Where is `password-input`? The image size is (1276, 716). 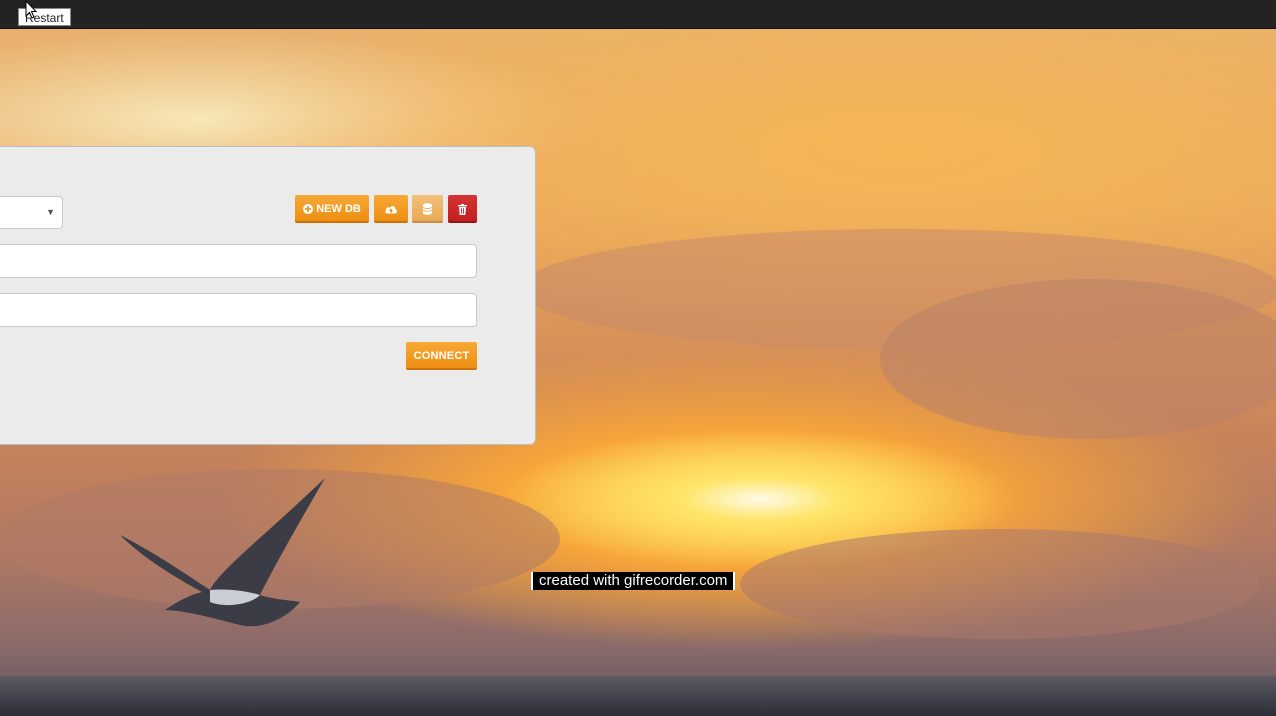 password-input is located at coordinates (238, 310).